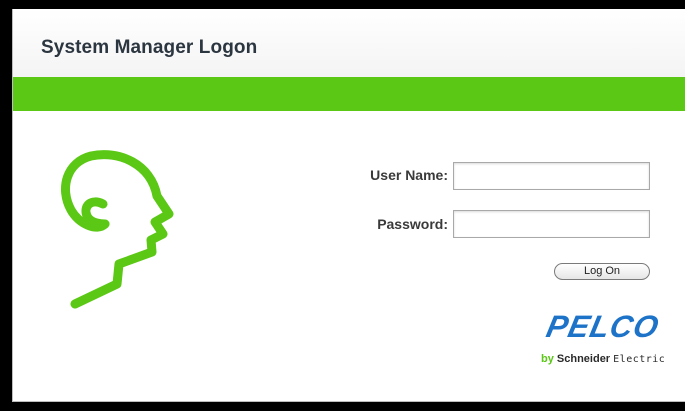  What do you see at coordinates (583, 359) in the screenshot?
I see `byline-company: Schneider` at bounding box center [583, 359].